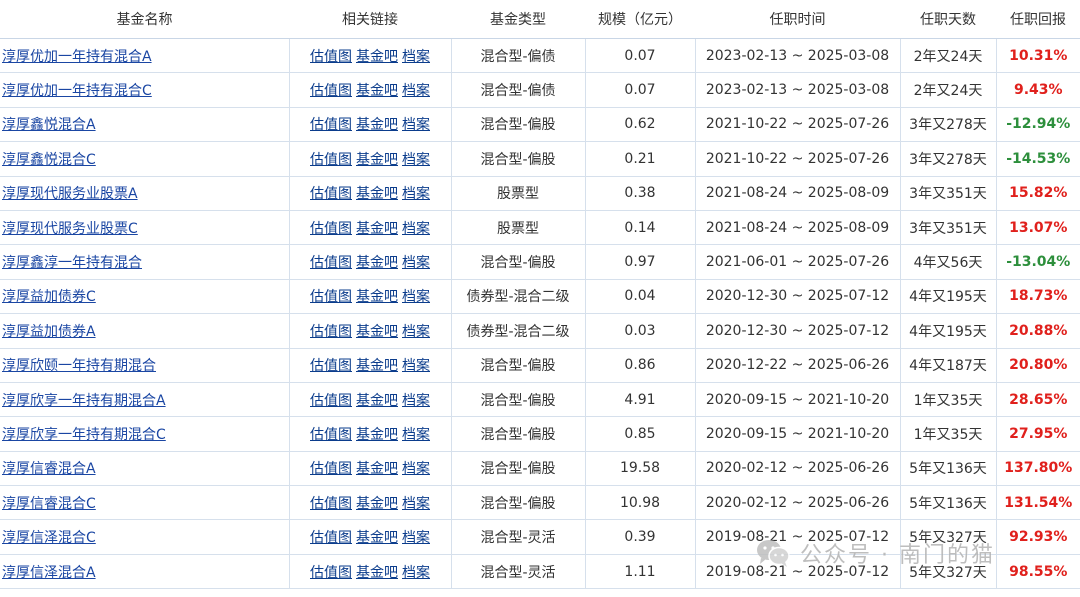 The width and height of the screenshot is (1080, 597). Describe the element at coordinates (948, 227) in the screenshot. I see `tenure-days-cell: 3年又351天` at that location.